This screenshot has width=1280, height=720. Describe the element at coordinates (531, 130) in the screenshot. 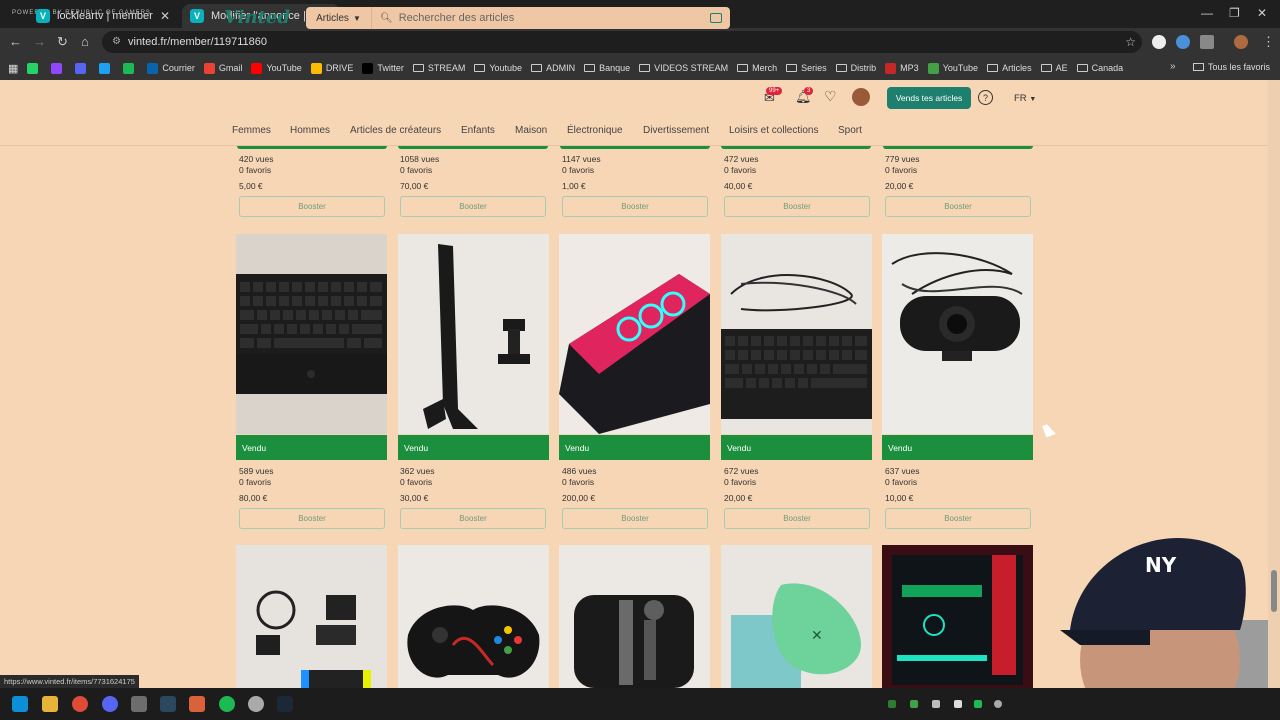

I see `nav-maison: Maison` at that location.